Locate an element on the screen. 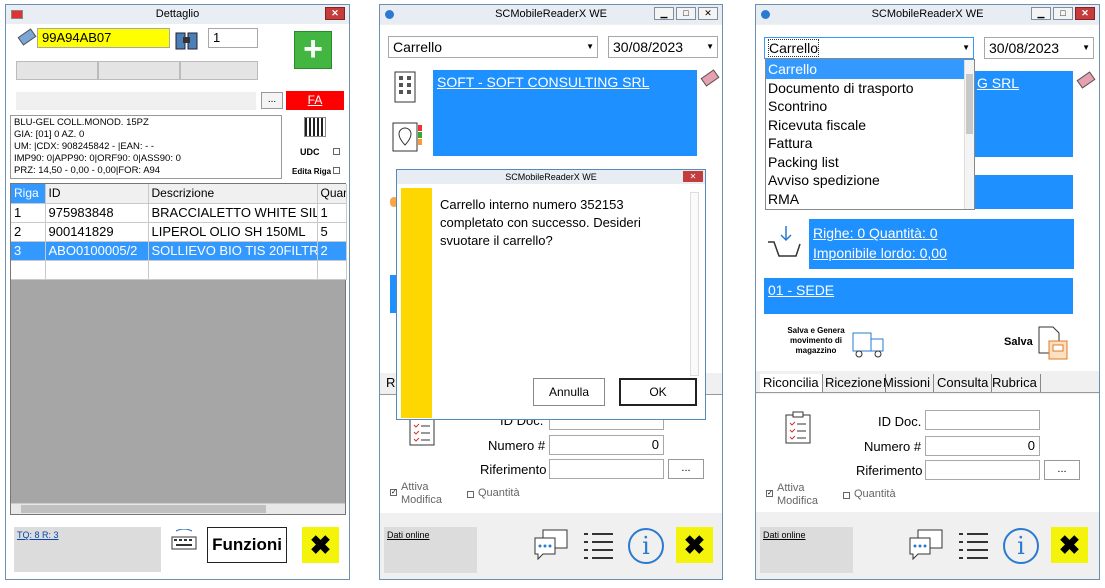 The width and height of the screenshot is (1105, 588). cell: 3 is located at coordinates (28, 251).